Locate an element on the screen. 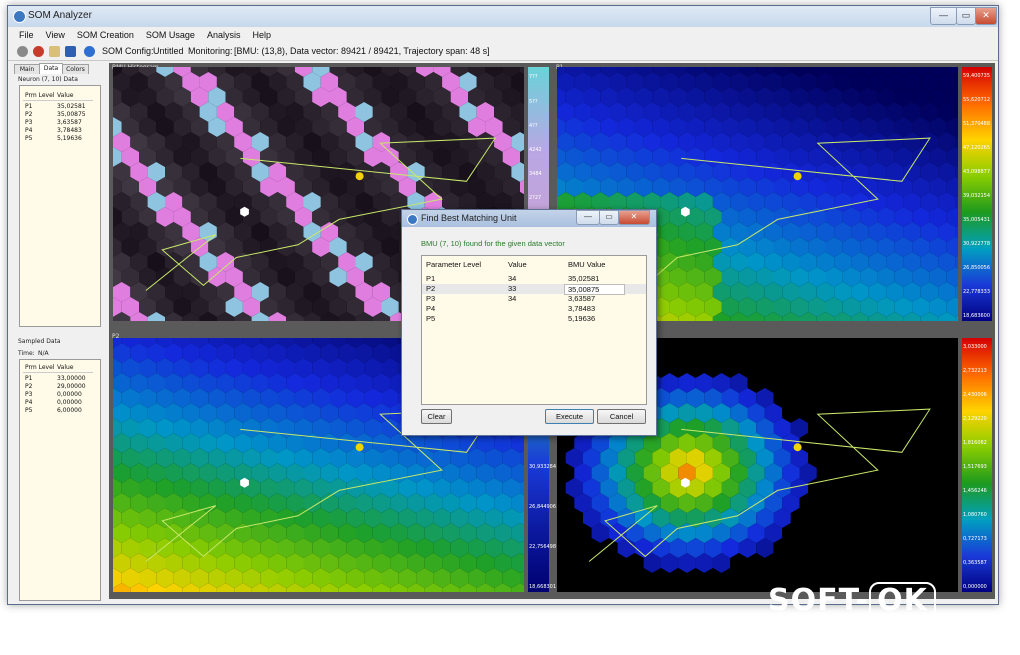 The width and height of the screenshot is (1020, 655). scale-tick-label: 2,732213 is located at coordinates (975, 371).